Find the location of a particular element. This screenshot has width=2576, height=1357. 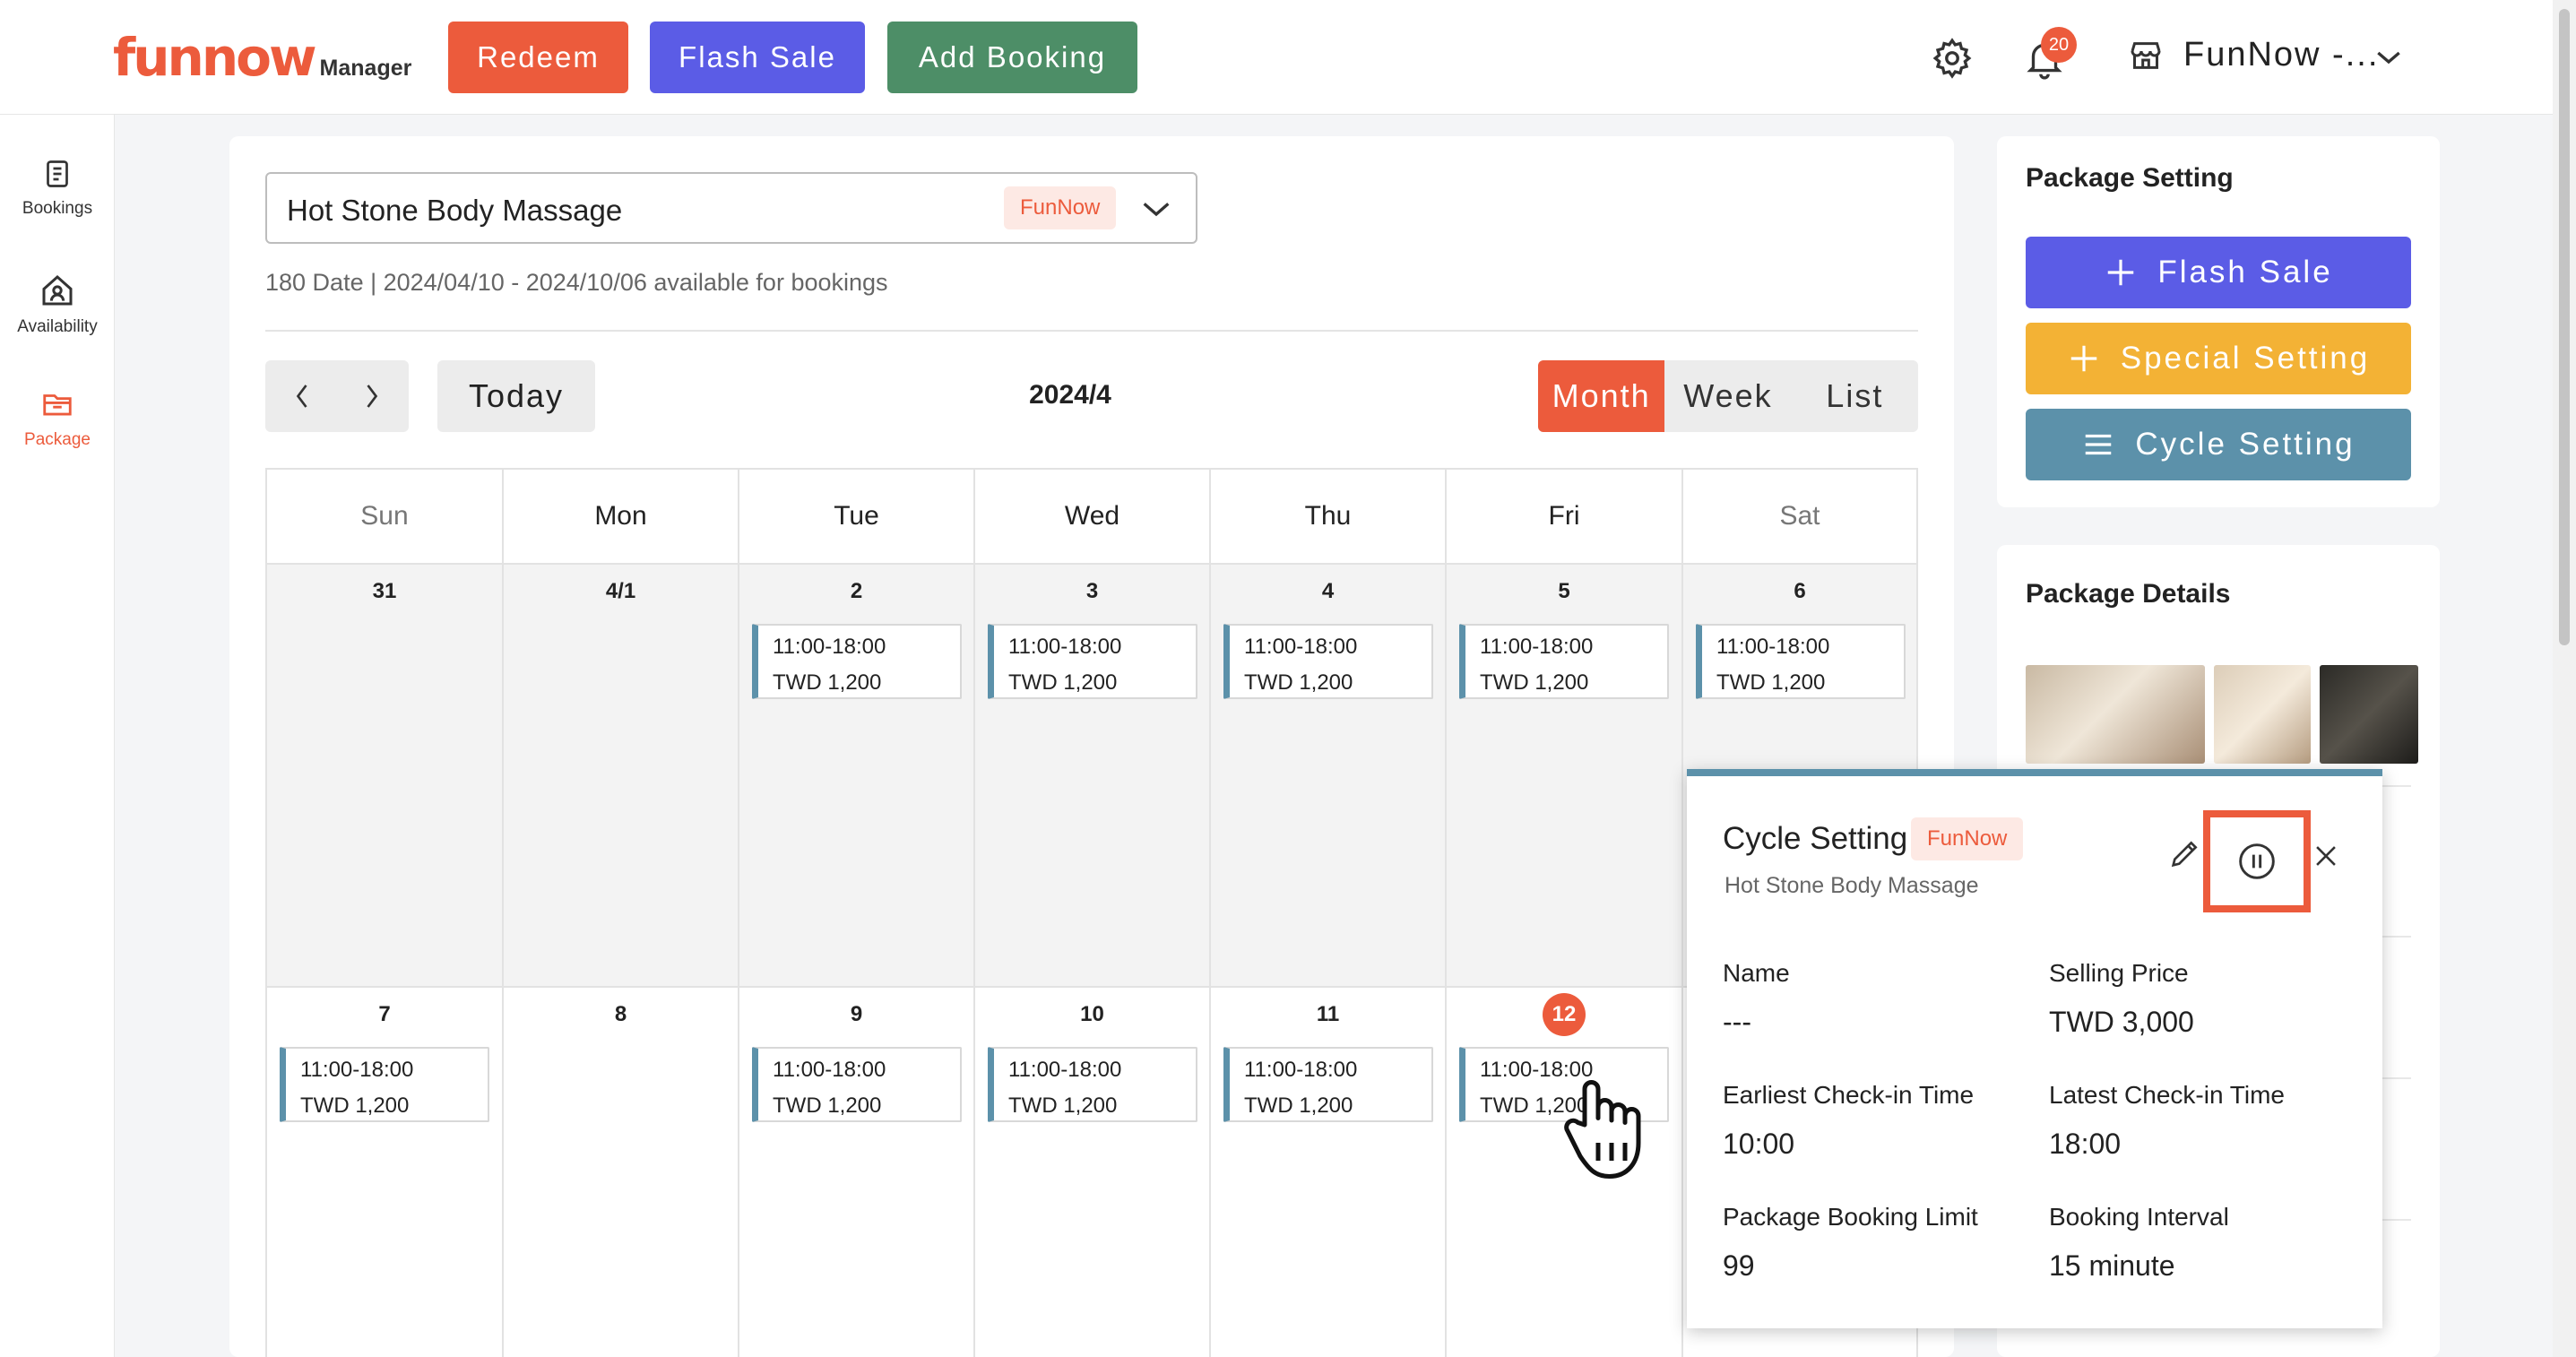

add-special-setting-button: Special Setting is located at coordinates (2218, 358).